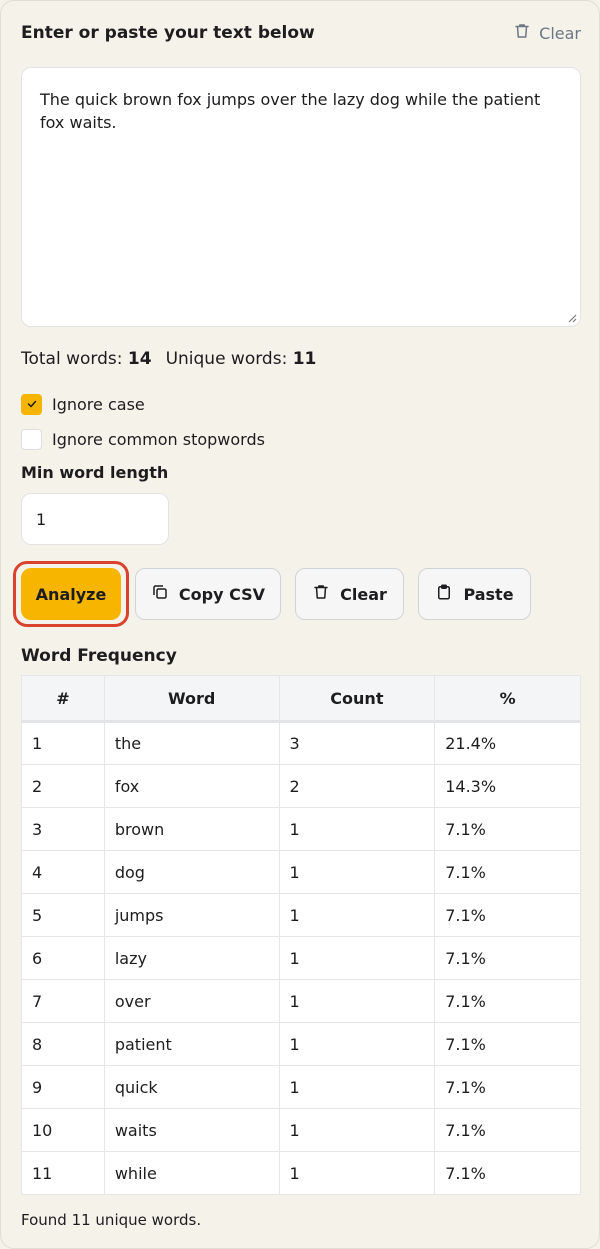 The image size is (600, 1249). What do you see at coordinates (560, 33) in the screenshot?
I see `header-clear-label: Clear` at bounding box center [560, 33].